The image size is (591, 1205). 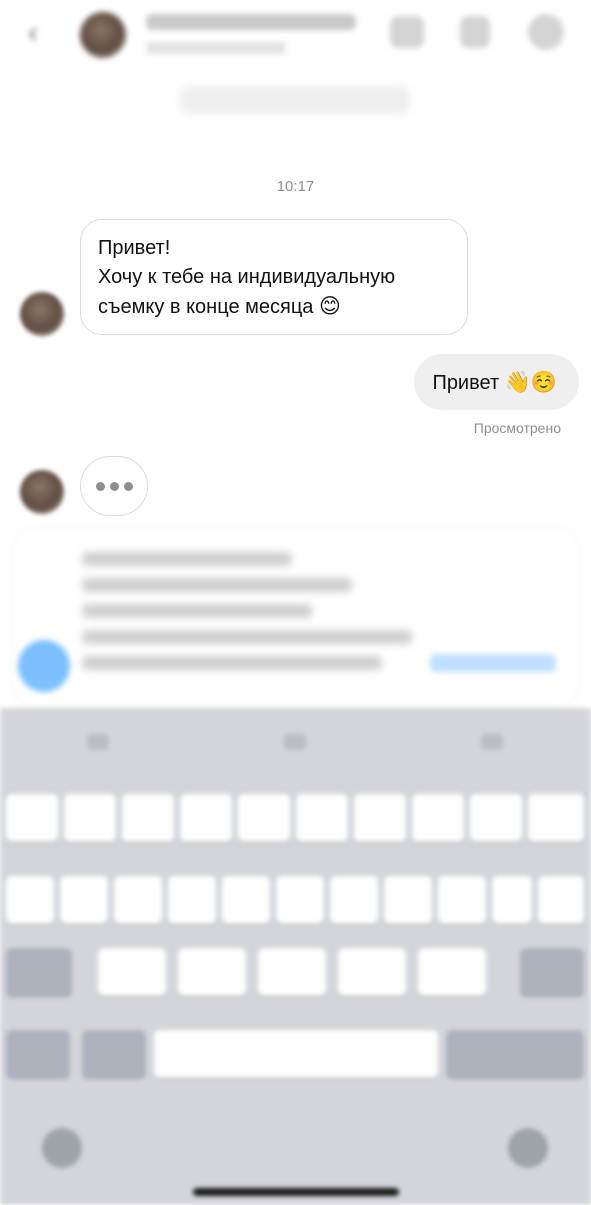 I want to click on camera-button, so click(x=44, y=666).